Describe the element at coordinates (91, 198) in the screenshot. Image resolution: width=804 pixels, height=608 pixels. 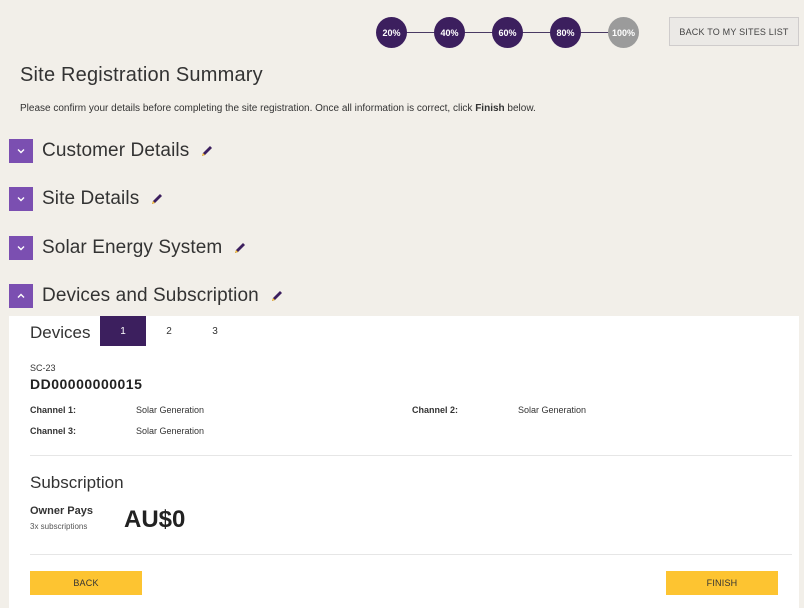
I see `section-label: Site Details` at that location.